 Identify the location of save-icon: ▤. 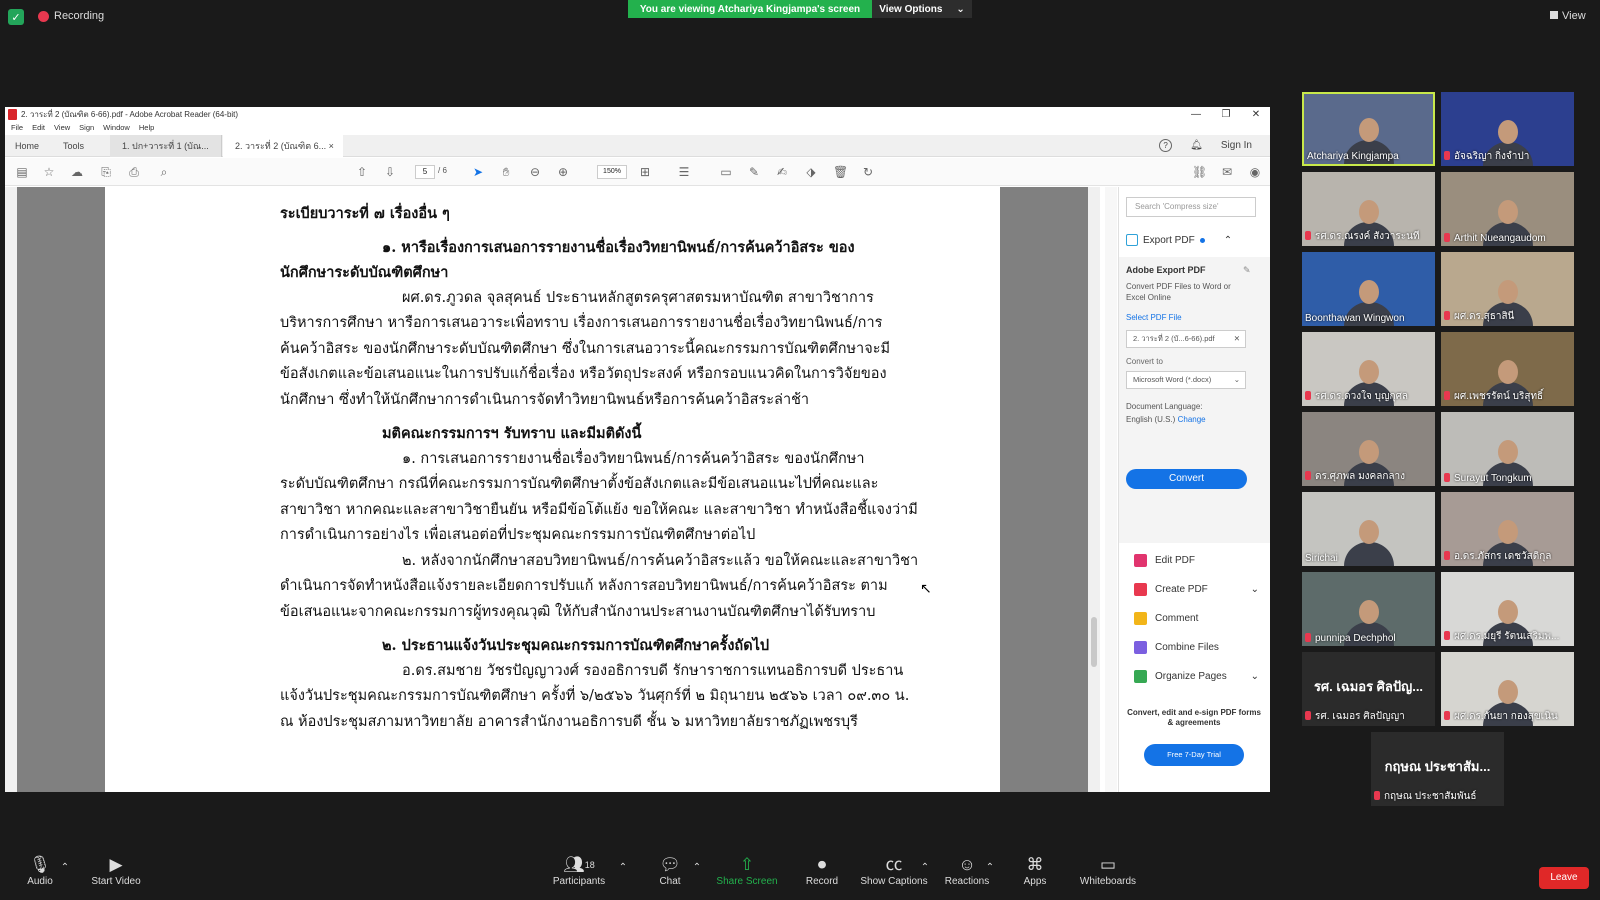
(22, 172).